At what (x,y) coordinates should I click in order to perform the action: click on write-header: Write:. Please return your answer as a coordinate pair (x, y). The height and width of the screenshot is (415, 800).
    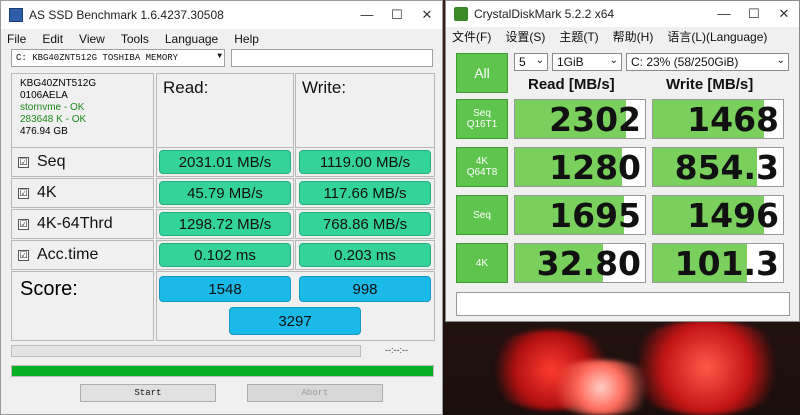
    Looking at the image, I should click on (365, 112).